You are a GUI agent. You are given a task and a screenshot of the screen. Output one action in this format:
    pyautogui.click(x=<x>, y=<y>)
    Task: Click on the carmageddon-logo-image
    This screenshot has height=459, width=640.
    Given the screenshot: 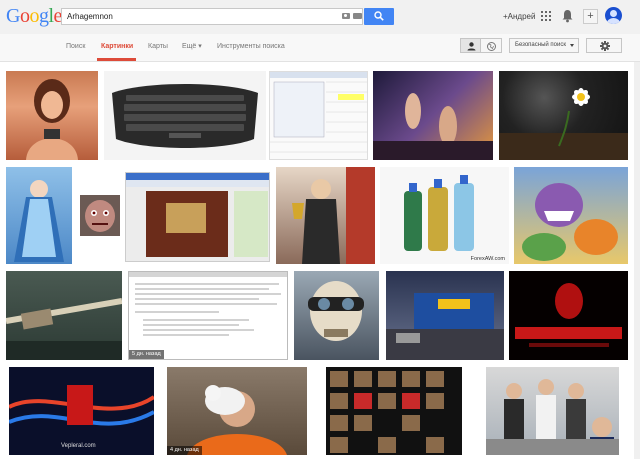 What is the action you would take?
    pyautogui.click(x=568, y=315)
    